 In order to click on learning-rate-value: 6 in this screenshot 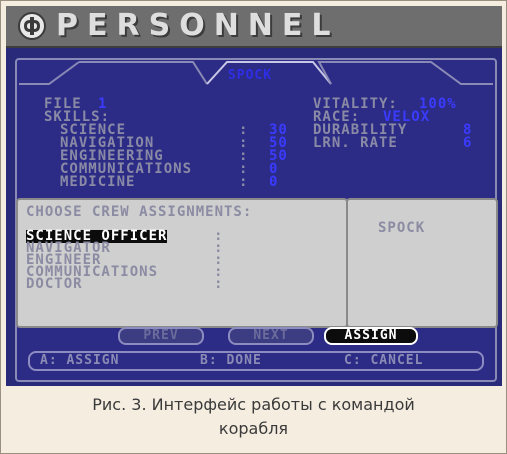, I will do `click(468, 143)`.